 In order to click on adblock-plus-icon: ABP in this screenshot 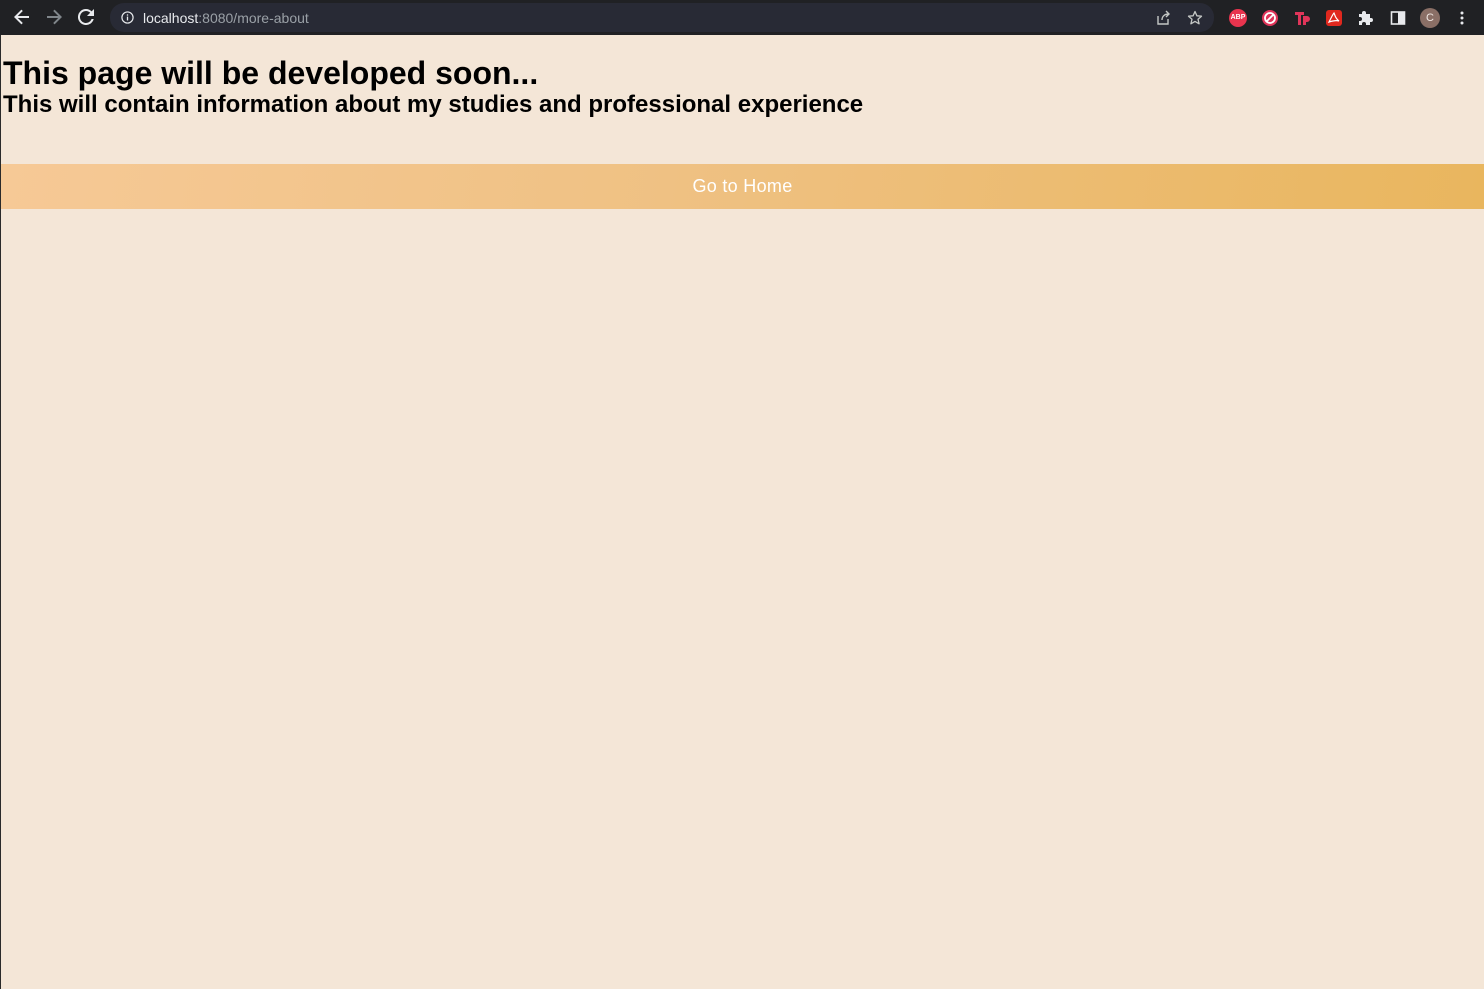, I will do `click(1238, 18)`.